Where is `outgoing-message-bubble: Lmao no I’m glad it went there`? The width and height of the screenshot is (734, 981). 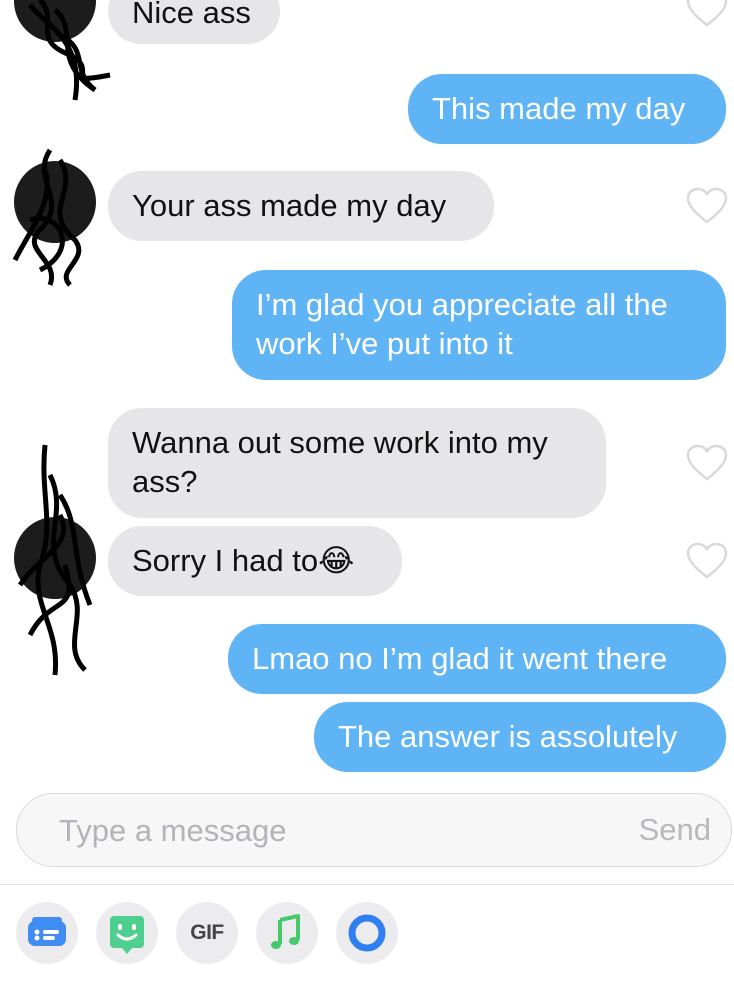
outgoing-message-bubble: Lmao no I’m glad it went there is located at coordinates (477, 659).